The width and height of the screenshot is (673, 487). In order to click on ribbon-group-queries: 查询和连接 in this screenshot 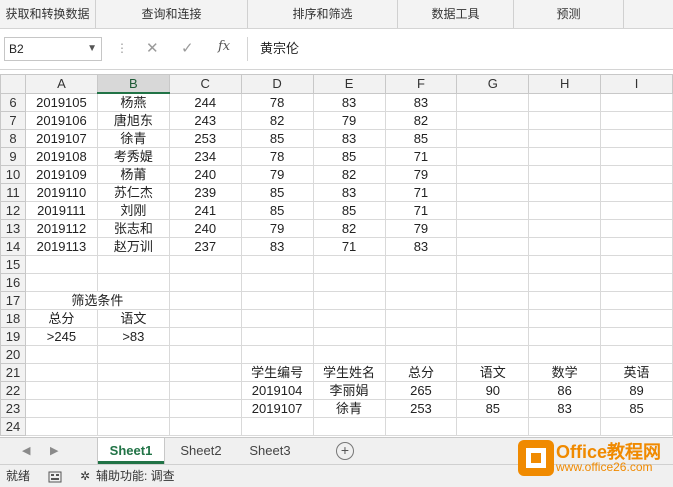, I will do `click(172, 14)`.